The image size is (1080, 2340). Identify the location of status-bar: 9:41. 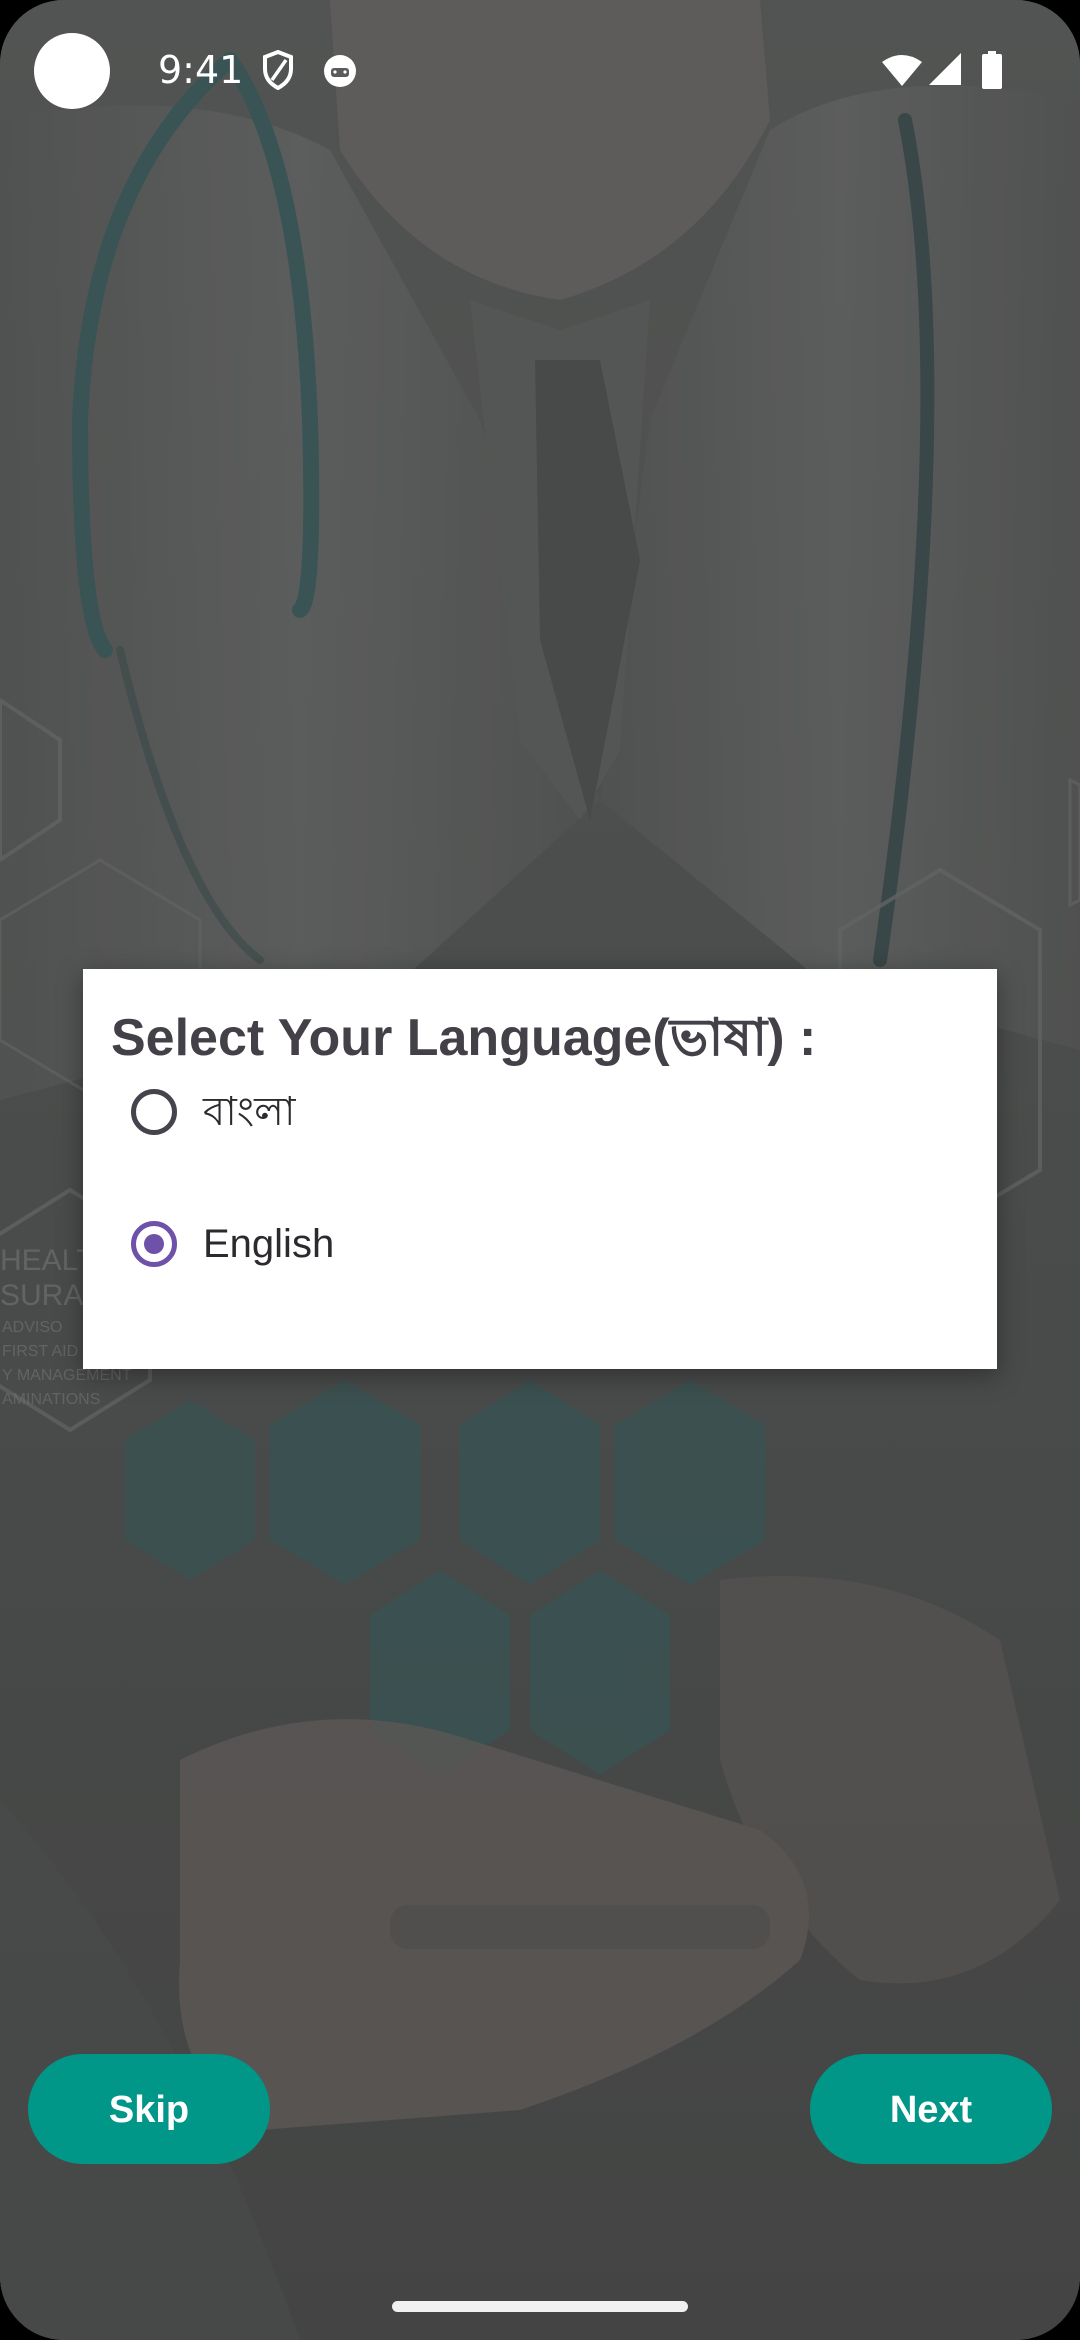
(540, 70).